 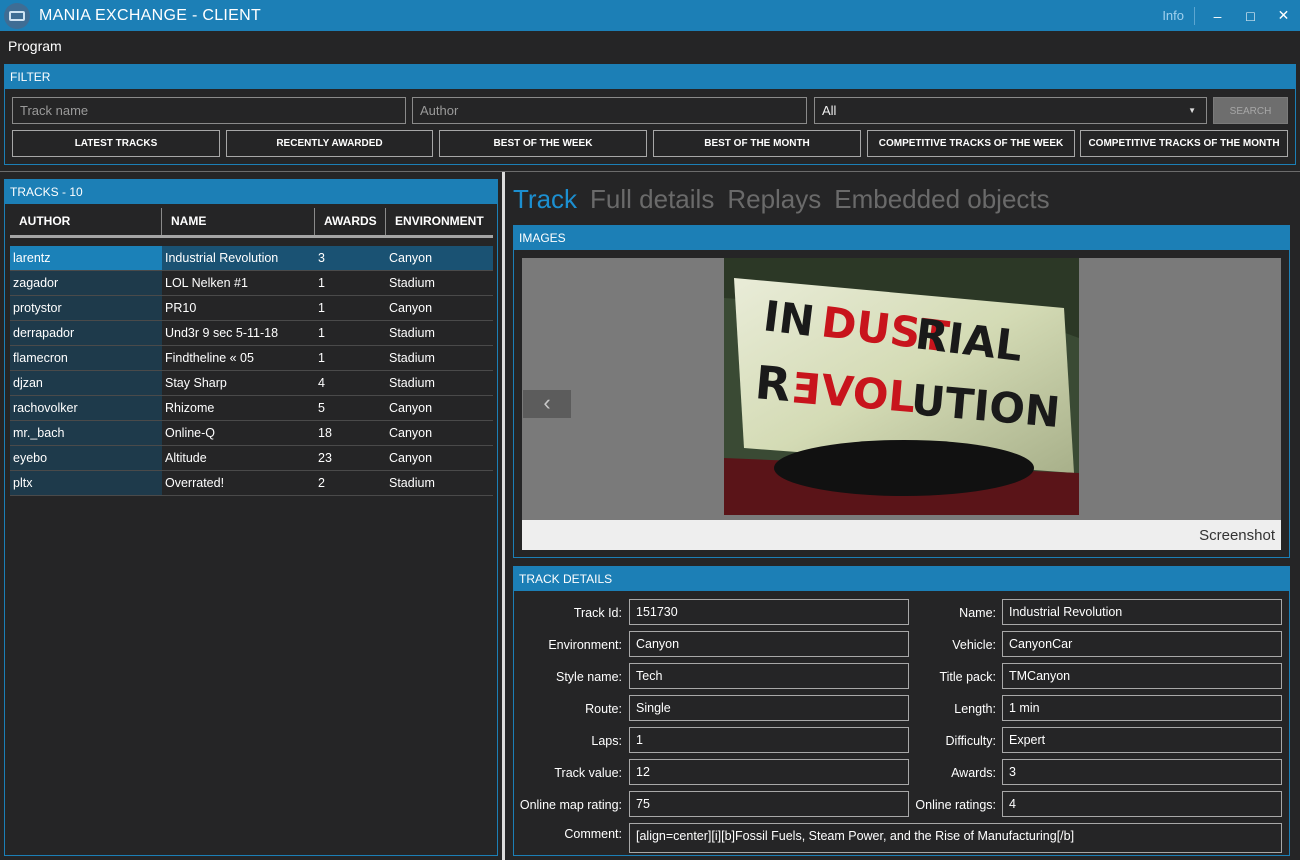 What do you see at coordinates (150, 15) in the screenshot?
I see `window-title: MANIA EXCHANGE - CLIENT` at bounding box center [150, 15].